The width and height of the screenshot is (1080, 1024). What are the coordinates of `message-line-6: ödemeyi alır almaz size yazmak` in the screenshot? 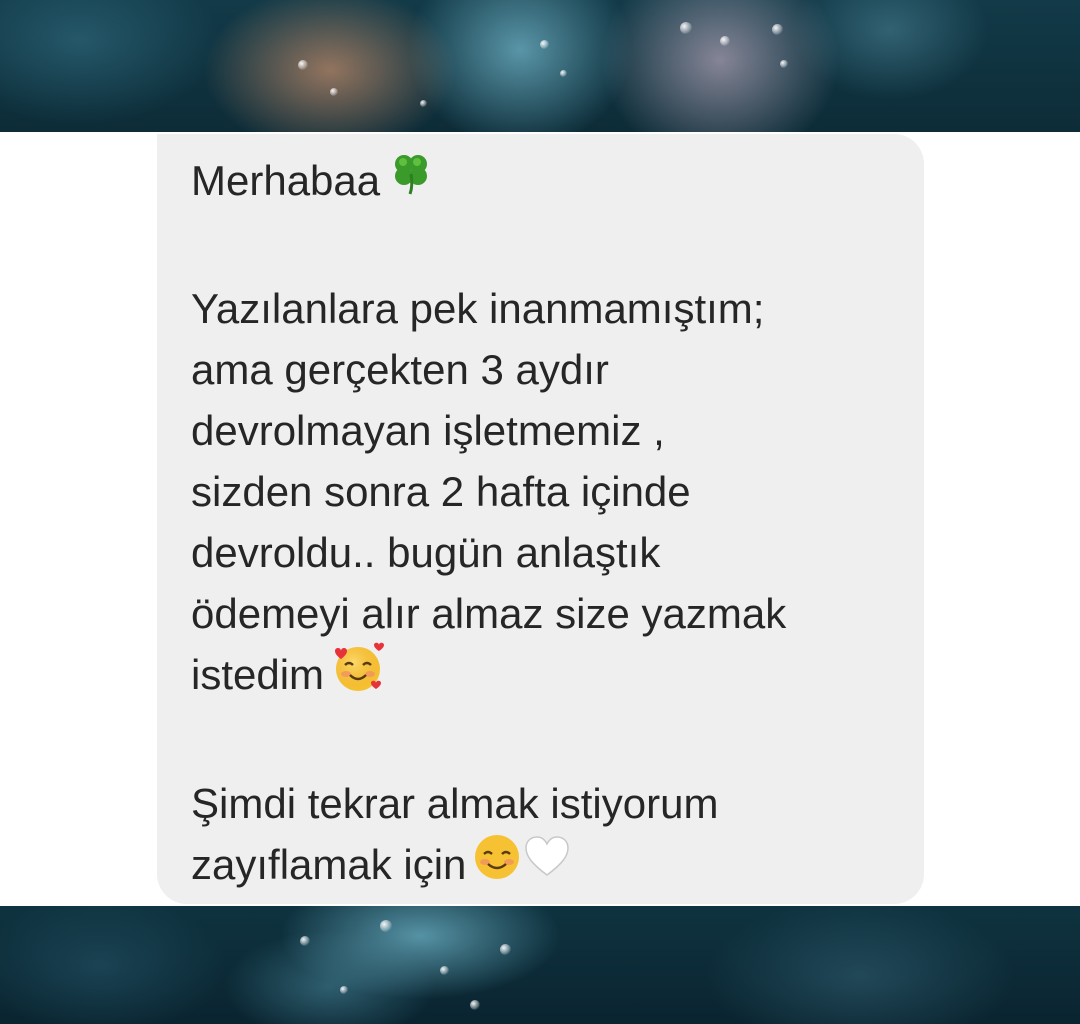 It's located at (489, 613).